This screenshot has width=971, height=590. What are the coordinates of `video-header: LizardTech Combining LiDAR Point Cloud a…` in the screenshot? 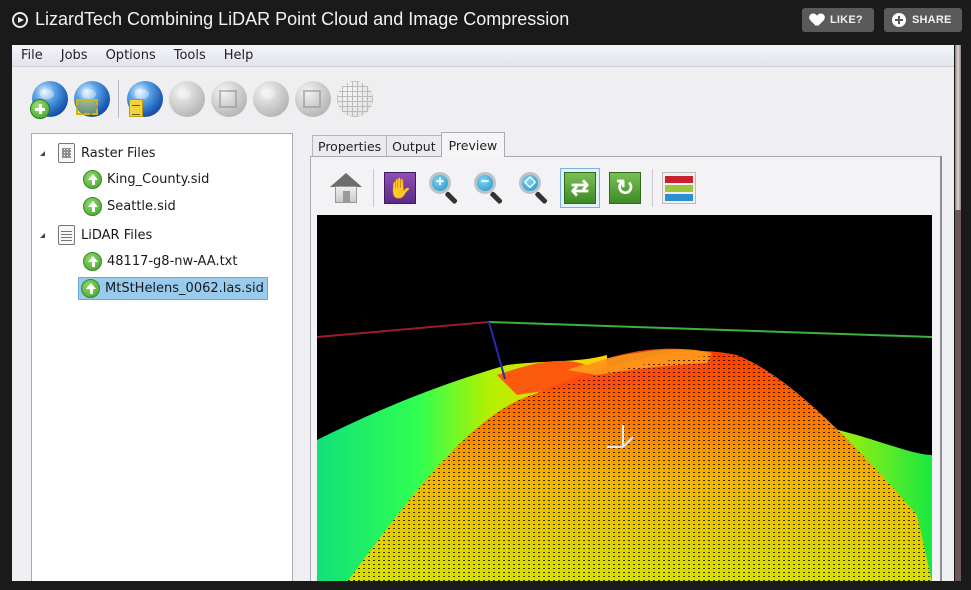 It's located at (485, 20).